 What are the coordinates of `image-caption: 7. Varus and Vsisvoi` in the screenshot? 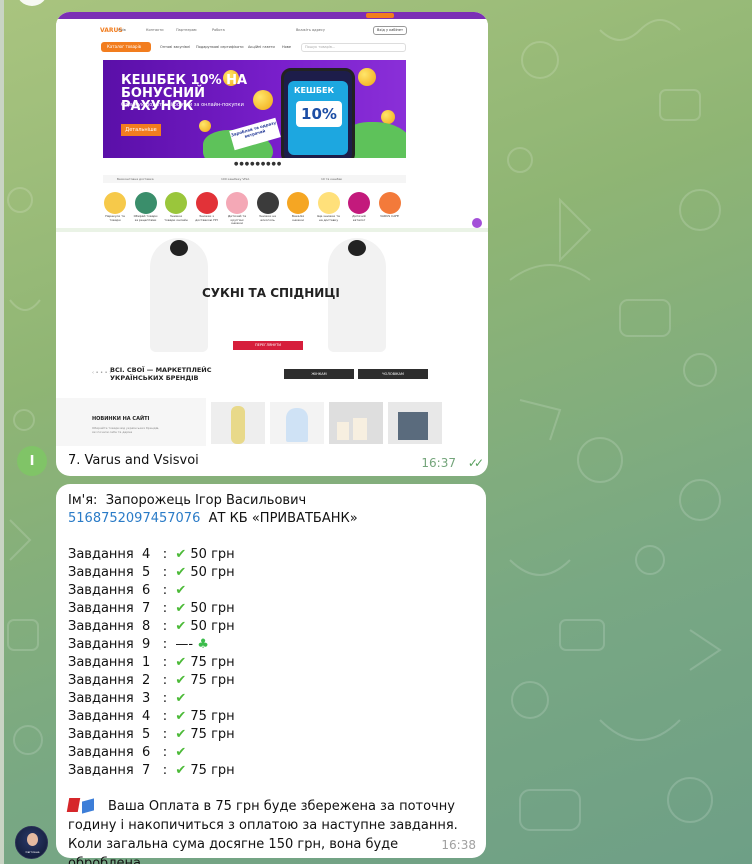 It's located at (133, 460).